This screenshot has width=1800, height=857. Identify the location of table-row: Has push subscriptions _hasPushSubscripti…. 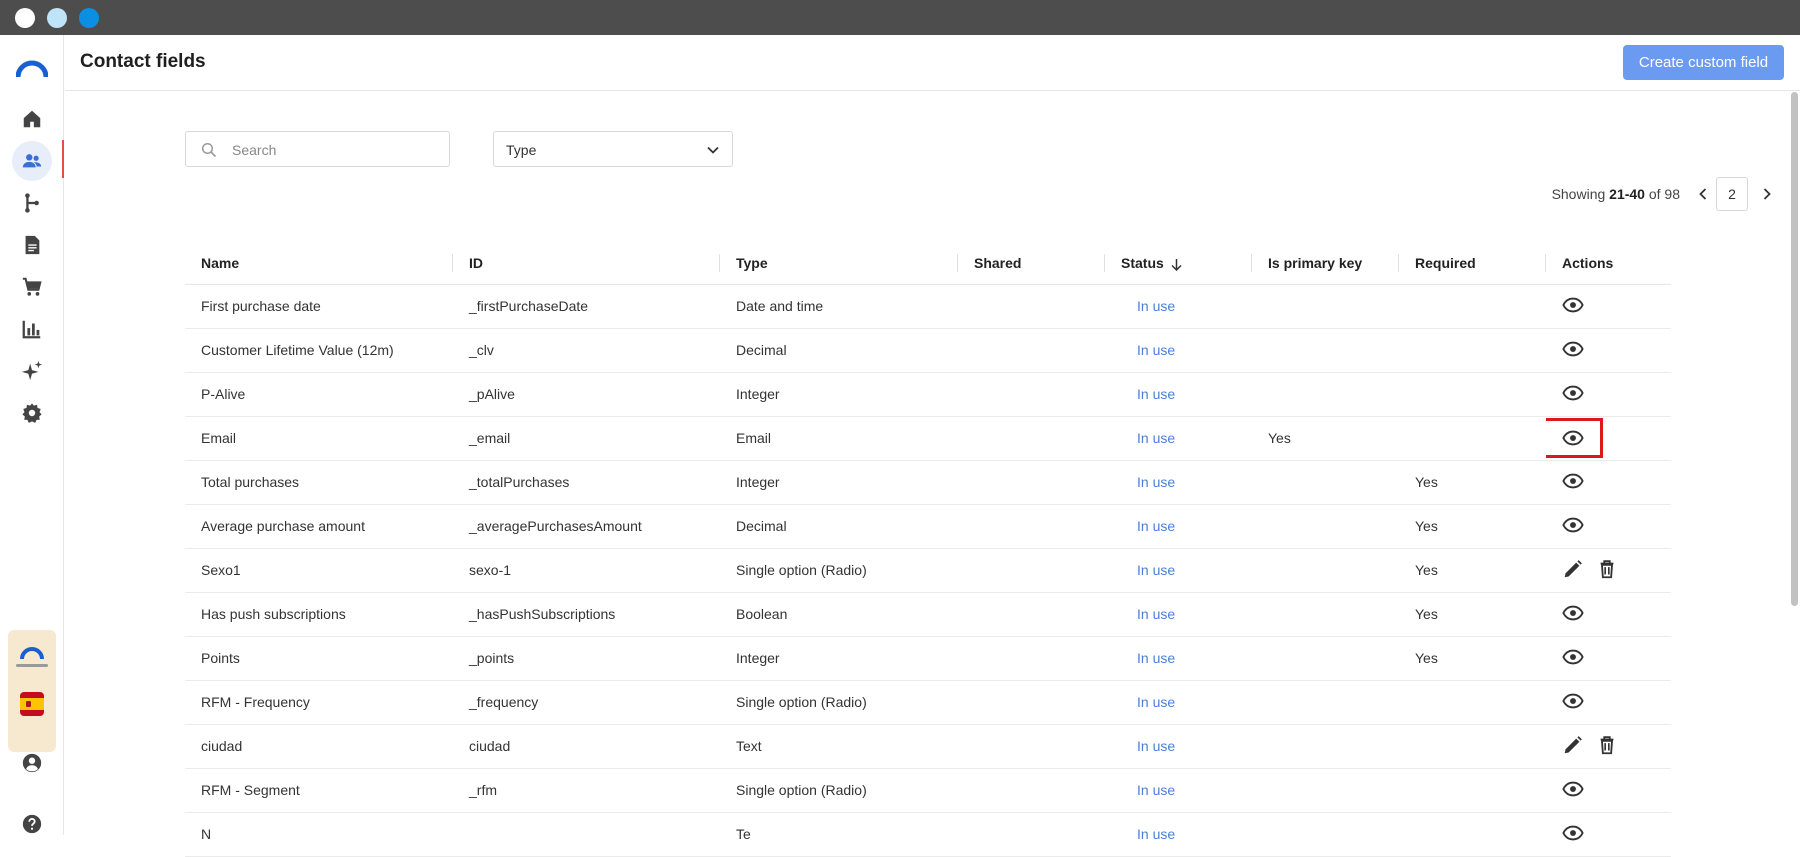
(928, 614).